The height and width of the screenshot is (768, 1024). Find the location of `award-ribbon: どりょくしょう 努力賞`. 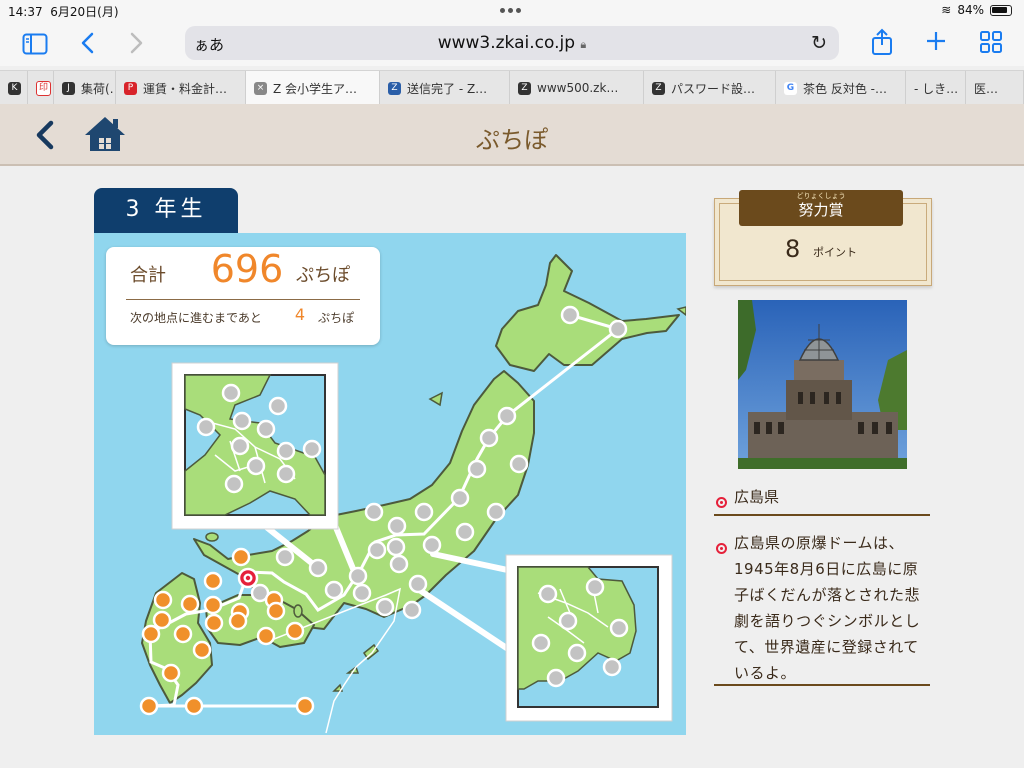

award-ribbon: どりょくしょう 努力賞 is located at coordinates (821, 208).